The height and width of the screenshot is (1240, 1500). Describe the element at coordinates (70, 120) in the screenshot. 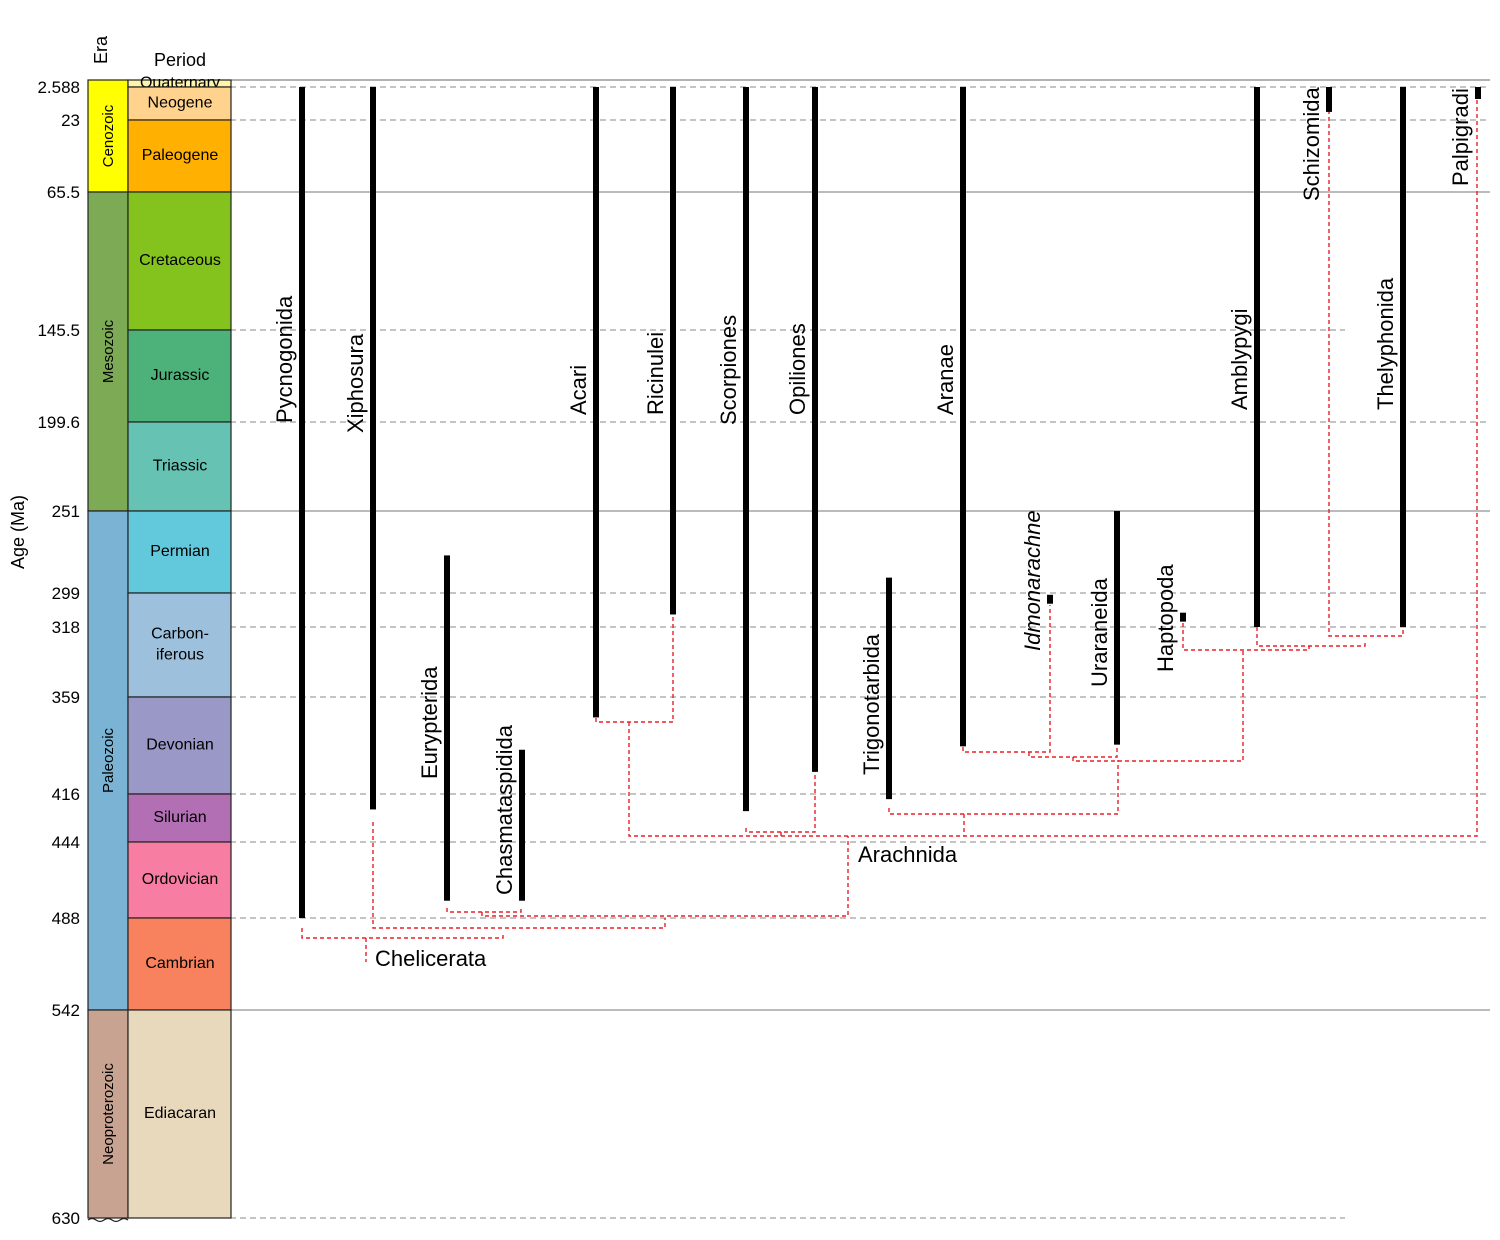

I see `tick-label-23: 23` at that location.